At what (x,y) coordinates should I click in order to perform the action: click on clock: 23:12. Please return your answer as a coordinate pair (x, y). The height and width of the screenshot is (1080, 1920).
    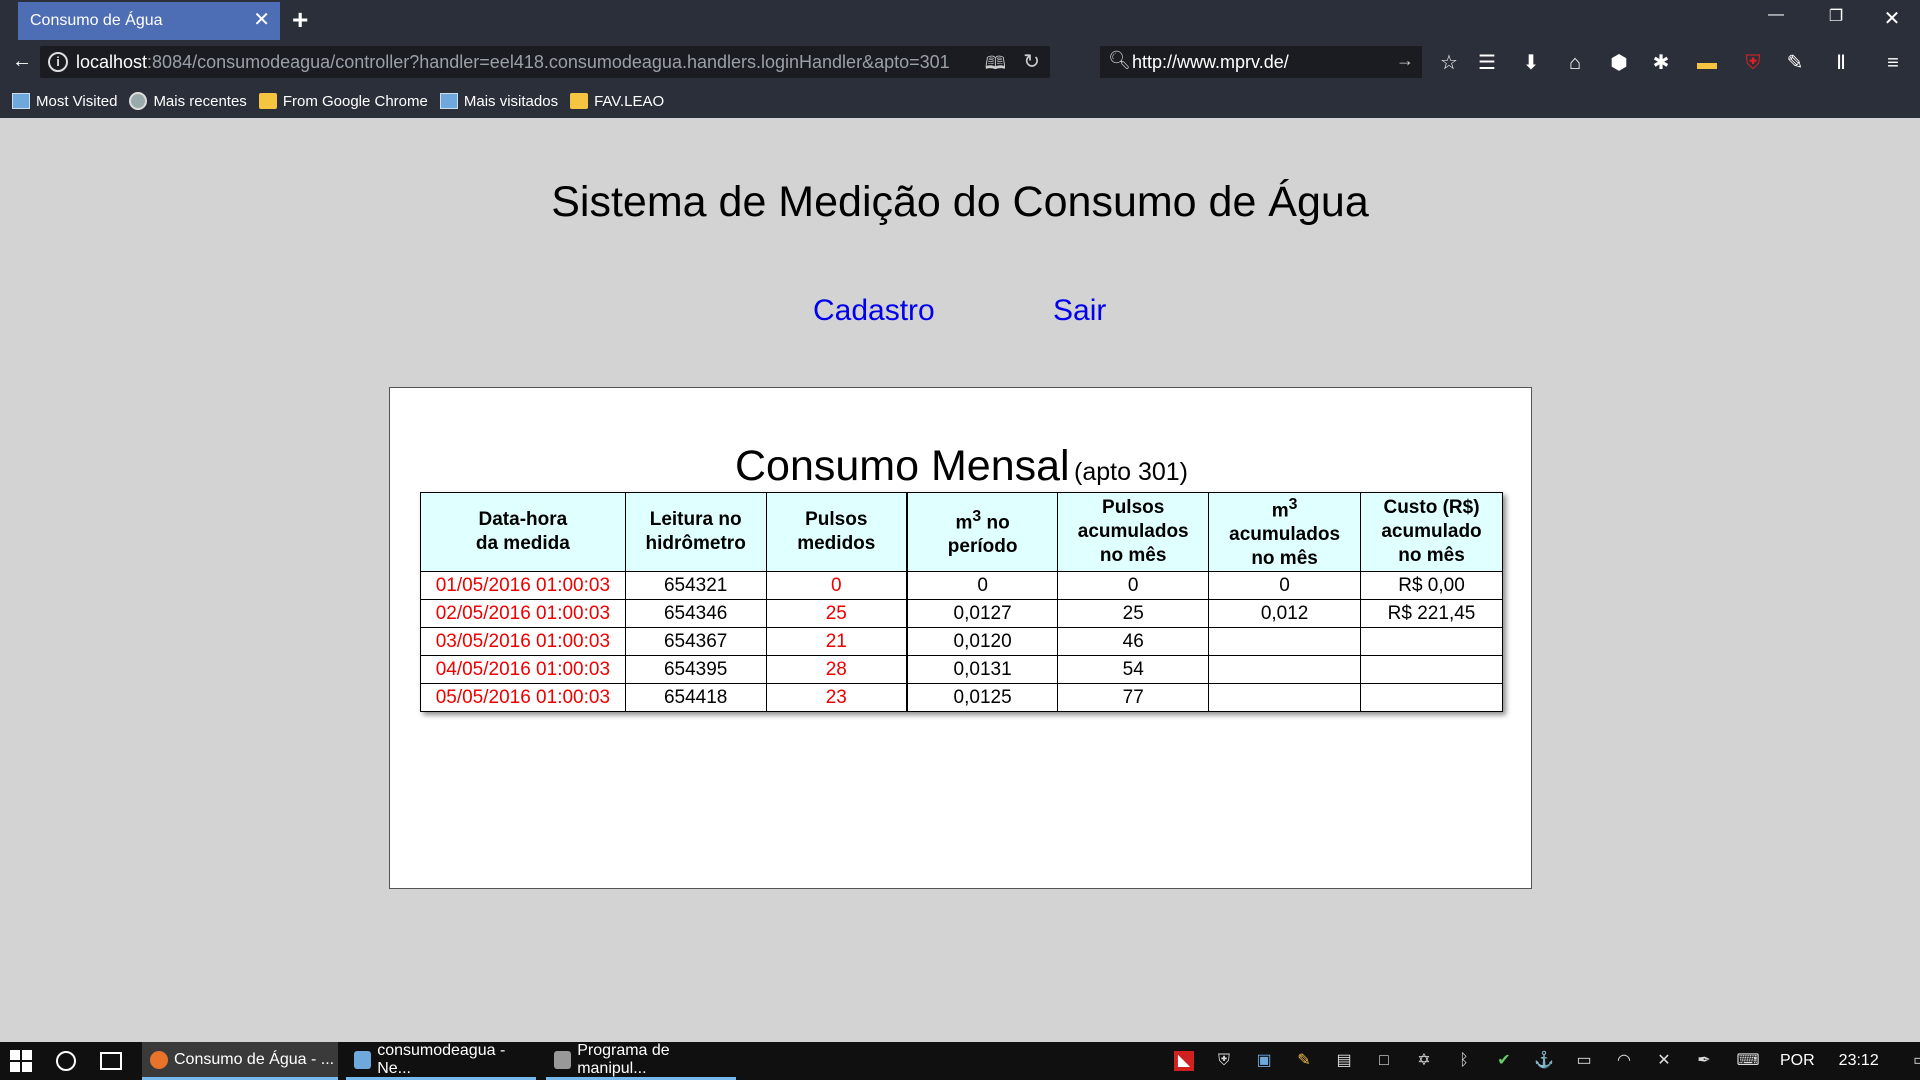
    Looking at the image, I should click on (1859, 1061).